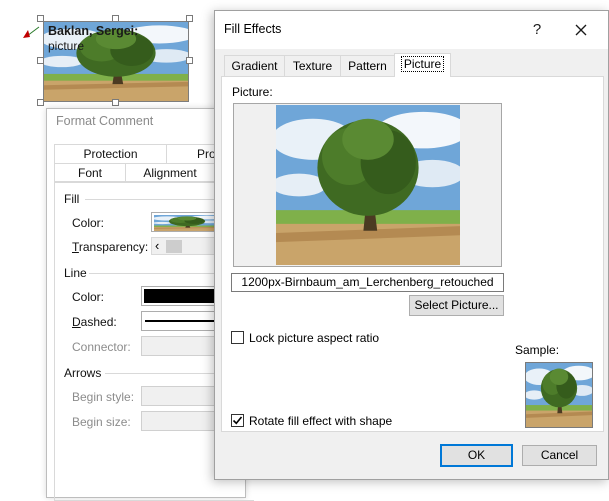 The width and height of the screenshot is (609, 501). I want to click on picture-label: Picture:, so click(252, 92).